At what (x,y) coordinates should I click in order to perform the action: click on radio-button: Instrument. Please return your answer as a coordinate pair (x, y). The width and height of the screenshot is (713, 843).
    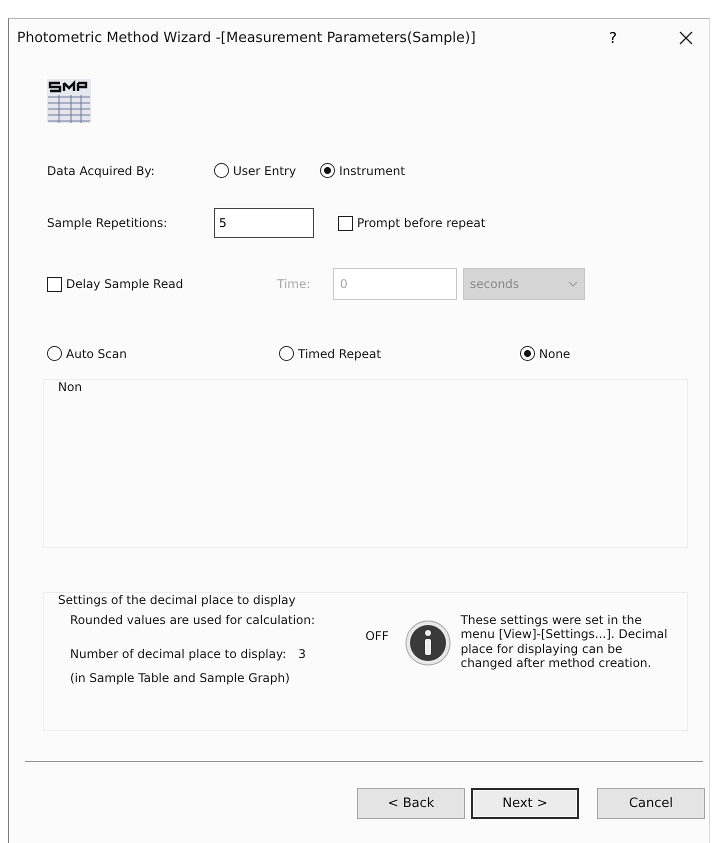
    Looking at the image, I should click on (363, 170).